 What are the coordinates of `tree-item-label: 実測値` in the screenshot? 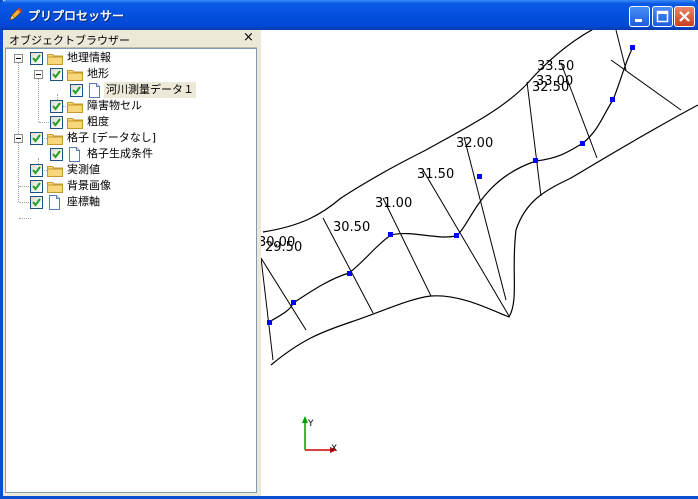 It's located at (83, 169).